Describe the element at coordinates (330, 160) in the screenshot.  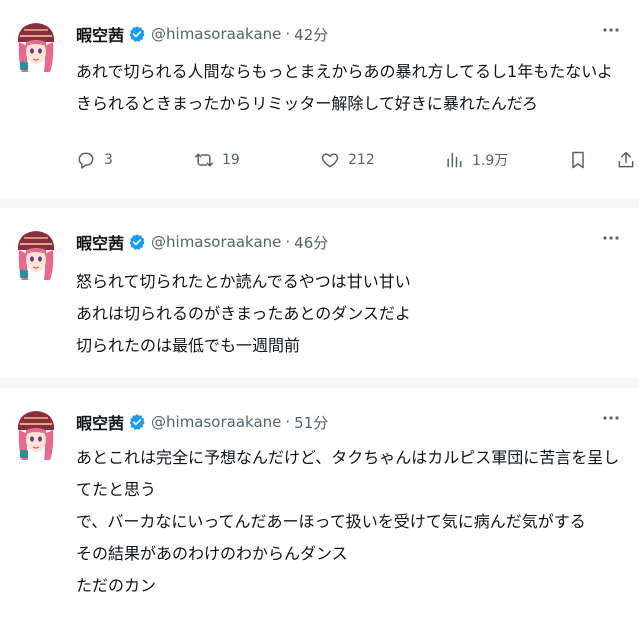
I see `like-icon` at that location.